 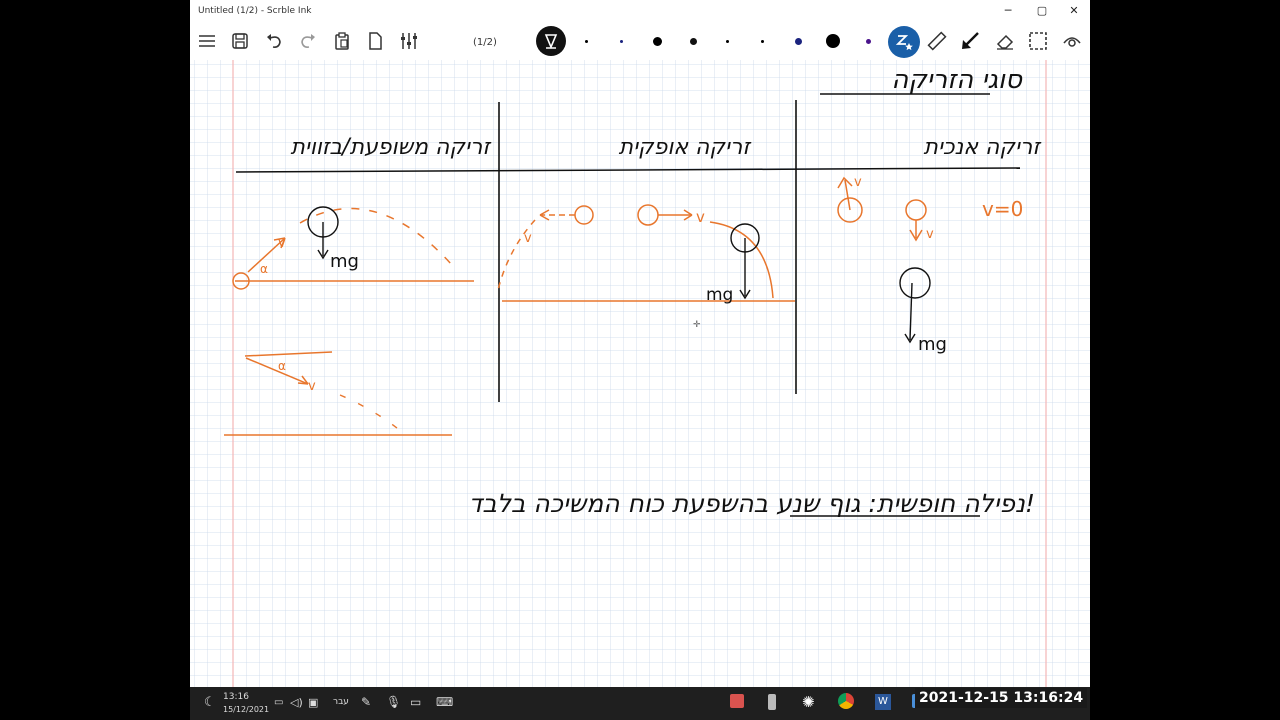 I want to click on column-heading-horizontal-throw: זריקה אופקית, so click(x=686, y=147).